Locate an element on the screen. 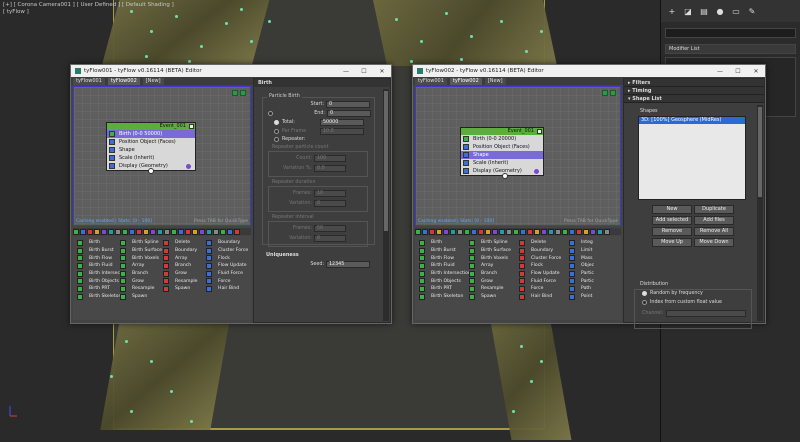 This screenshot has height=442, width=800. palette-operator: Array is located at coordinates (494, 266).